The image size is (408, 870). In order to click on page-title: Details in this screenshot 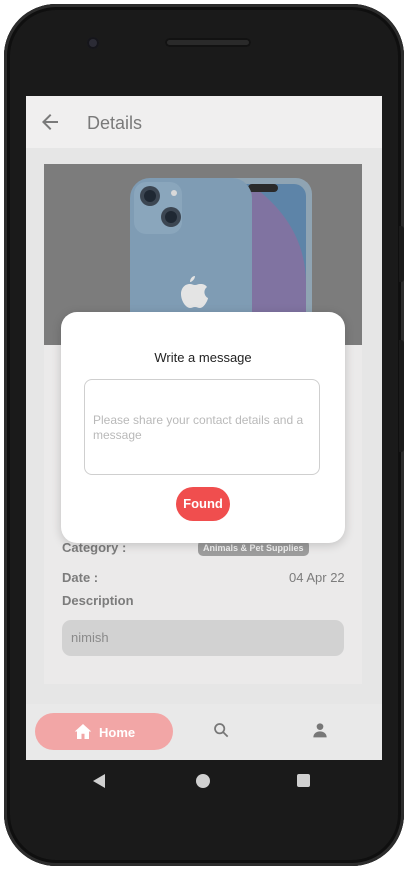, I will do `click(115, 123)`.